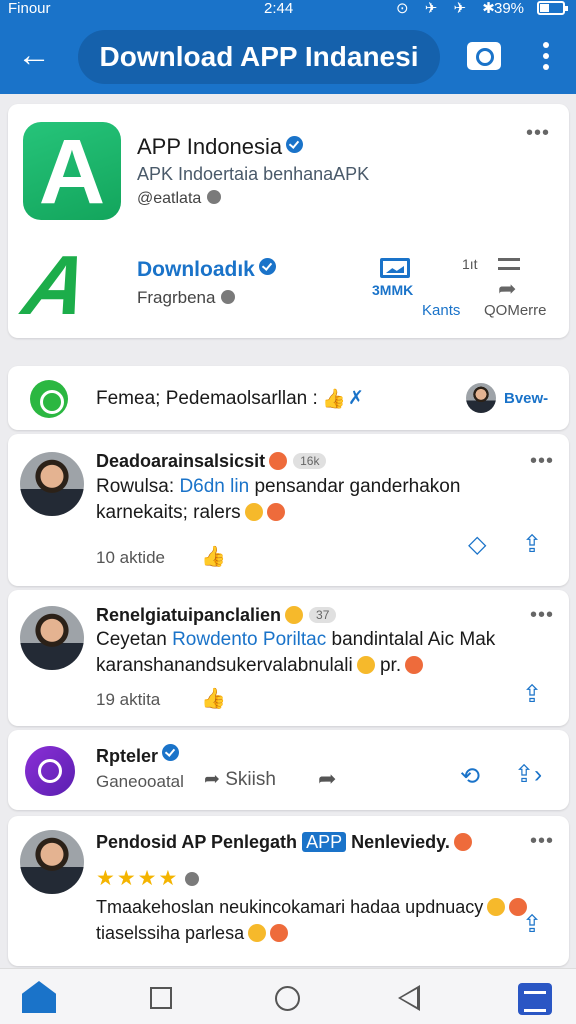 The width and height of the screenshot is (576, 1024). Describe the element at coordinates (334, 399) in the screenshot. I see `thumb-up-icon: 👍` at that location.